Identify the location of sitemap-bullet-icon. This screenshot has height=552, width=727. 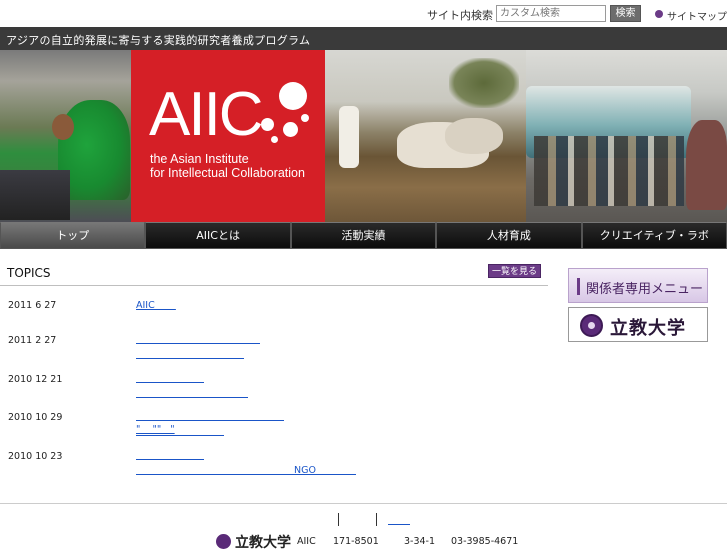
(659, 14).